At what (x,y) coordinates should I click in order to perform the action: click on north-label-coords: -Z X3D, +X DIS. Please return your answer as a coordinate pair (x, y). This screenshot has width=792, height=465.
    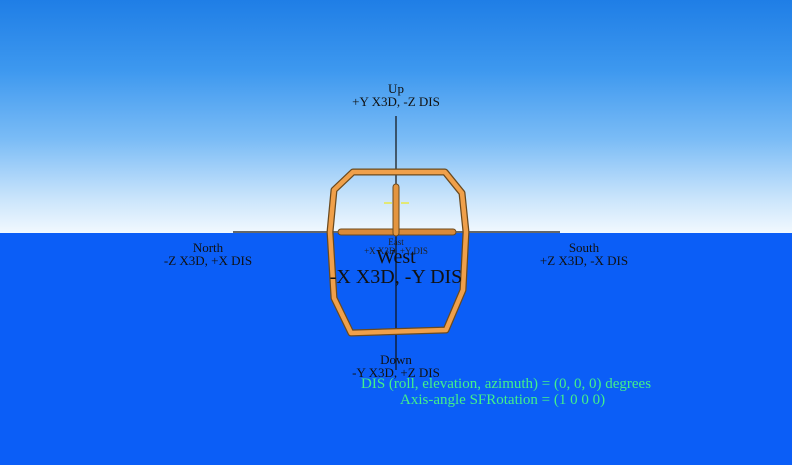
    Looking at the image, I should click on (208, 260).